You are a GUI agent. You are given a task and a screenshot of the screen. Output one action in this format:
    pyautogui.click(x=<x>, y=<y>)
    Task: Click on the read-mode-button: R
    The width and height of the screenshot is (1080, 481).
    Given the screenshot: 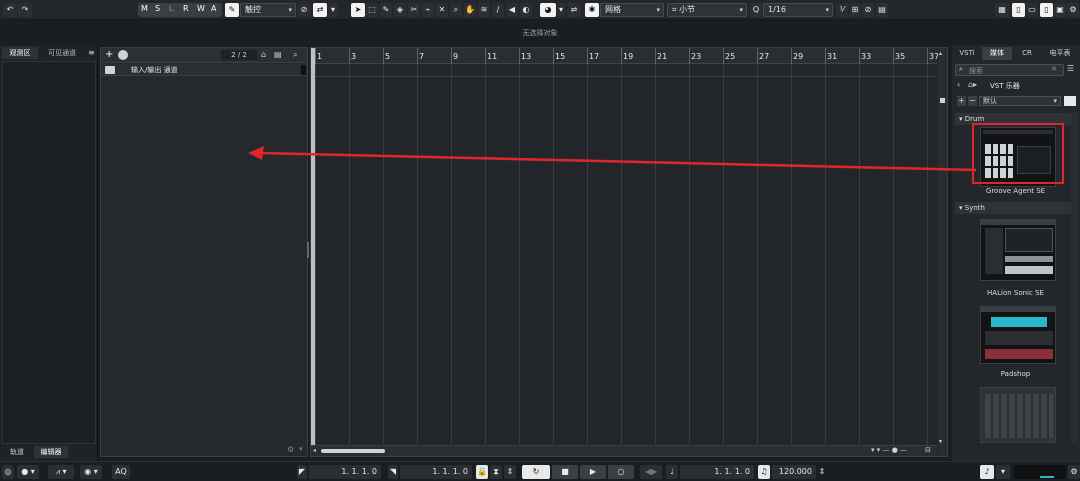 What is the action you would take?
    pyautogui.click(x=186, y=8)
    